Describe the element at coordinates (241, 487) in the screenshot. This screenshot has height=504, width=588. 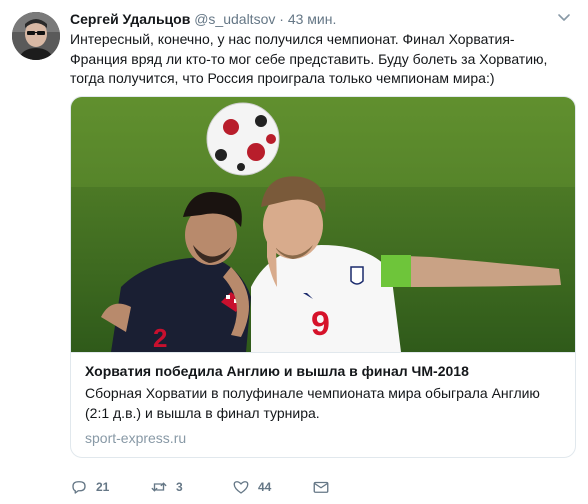
I see `heart-icon` at that location.